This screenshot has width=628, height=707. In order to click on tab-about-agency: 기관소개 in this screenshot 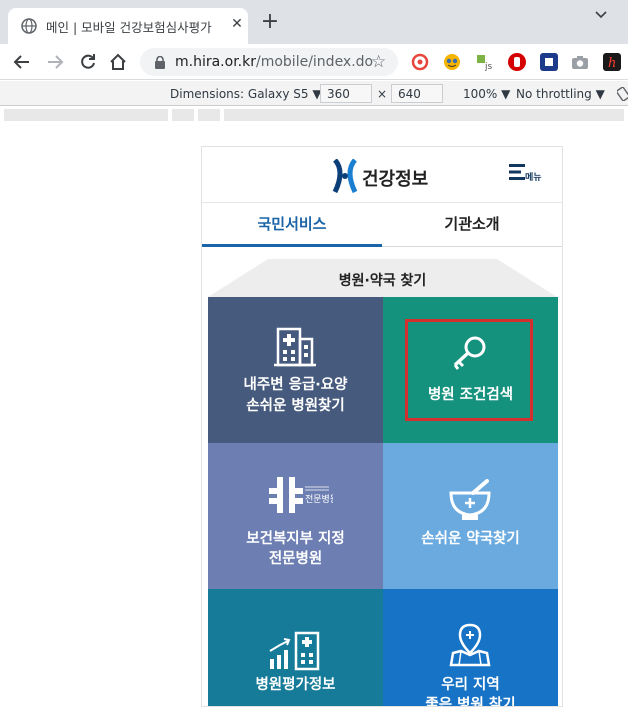, I will do `click(472, 225)`.